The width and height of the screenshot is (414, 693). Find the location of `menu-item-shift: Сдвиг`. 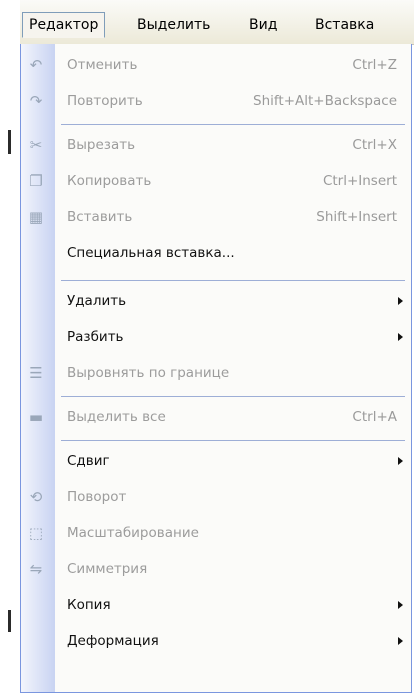

menu-item-shift: Сдвиг is located at coordinates (233, 461).